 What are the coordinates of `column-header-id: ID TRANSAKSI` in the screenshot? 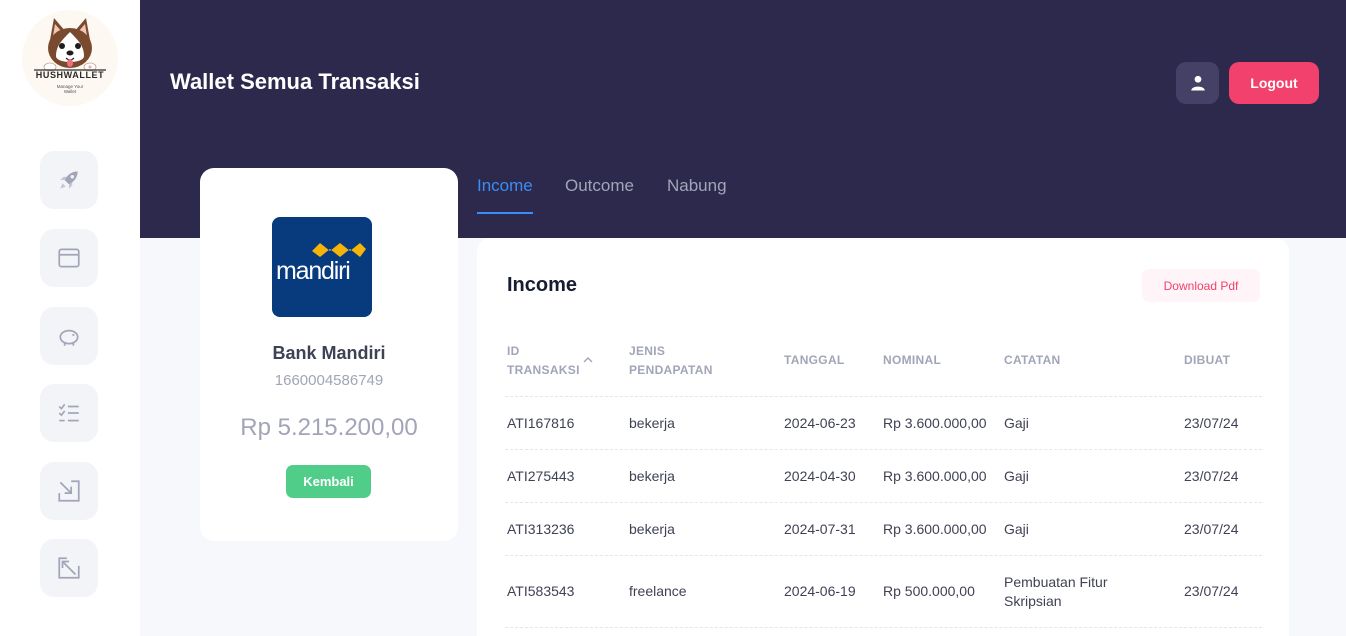 It's located at (543, 361).